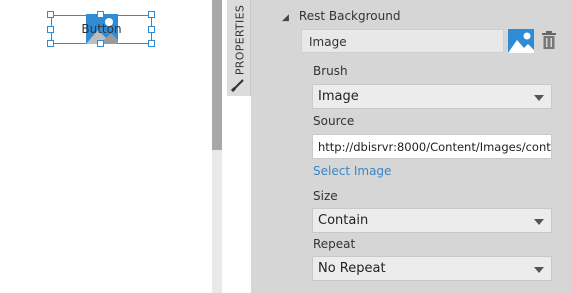  What do you see at coordinates (100, 14) in the screenshot?
I see `resize-handle-top` at bounding box center [100, 14].